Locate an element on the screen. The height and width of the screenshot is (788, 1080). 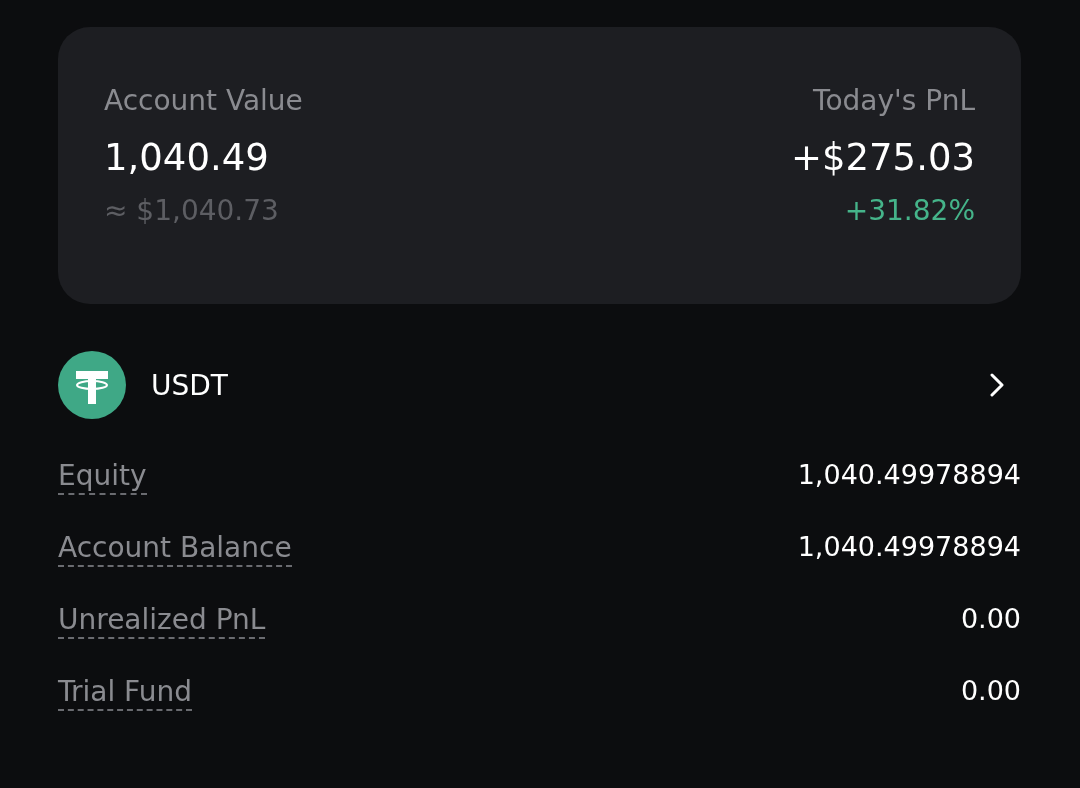
approx-usd-value: ≈ $1,040.73 is located at coordinates (191, 211).